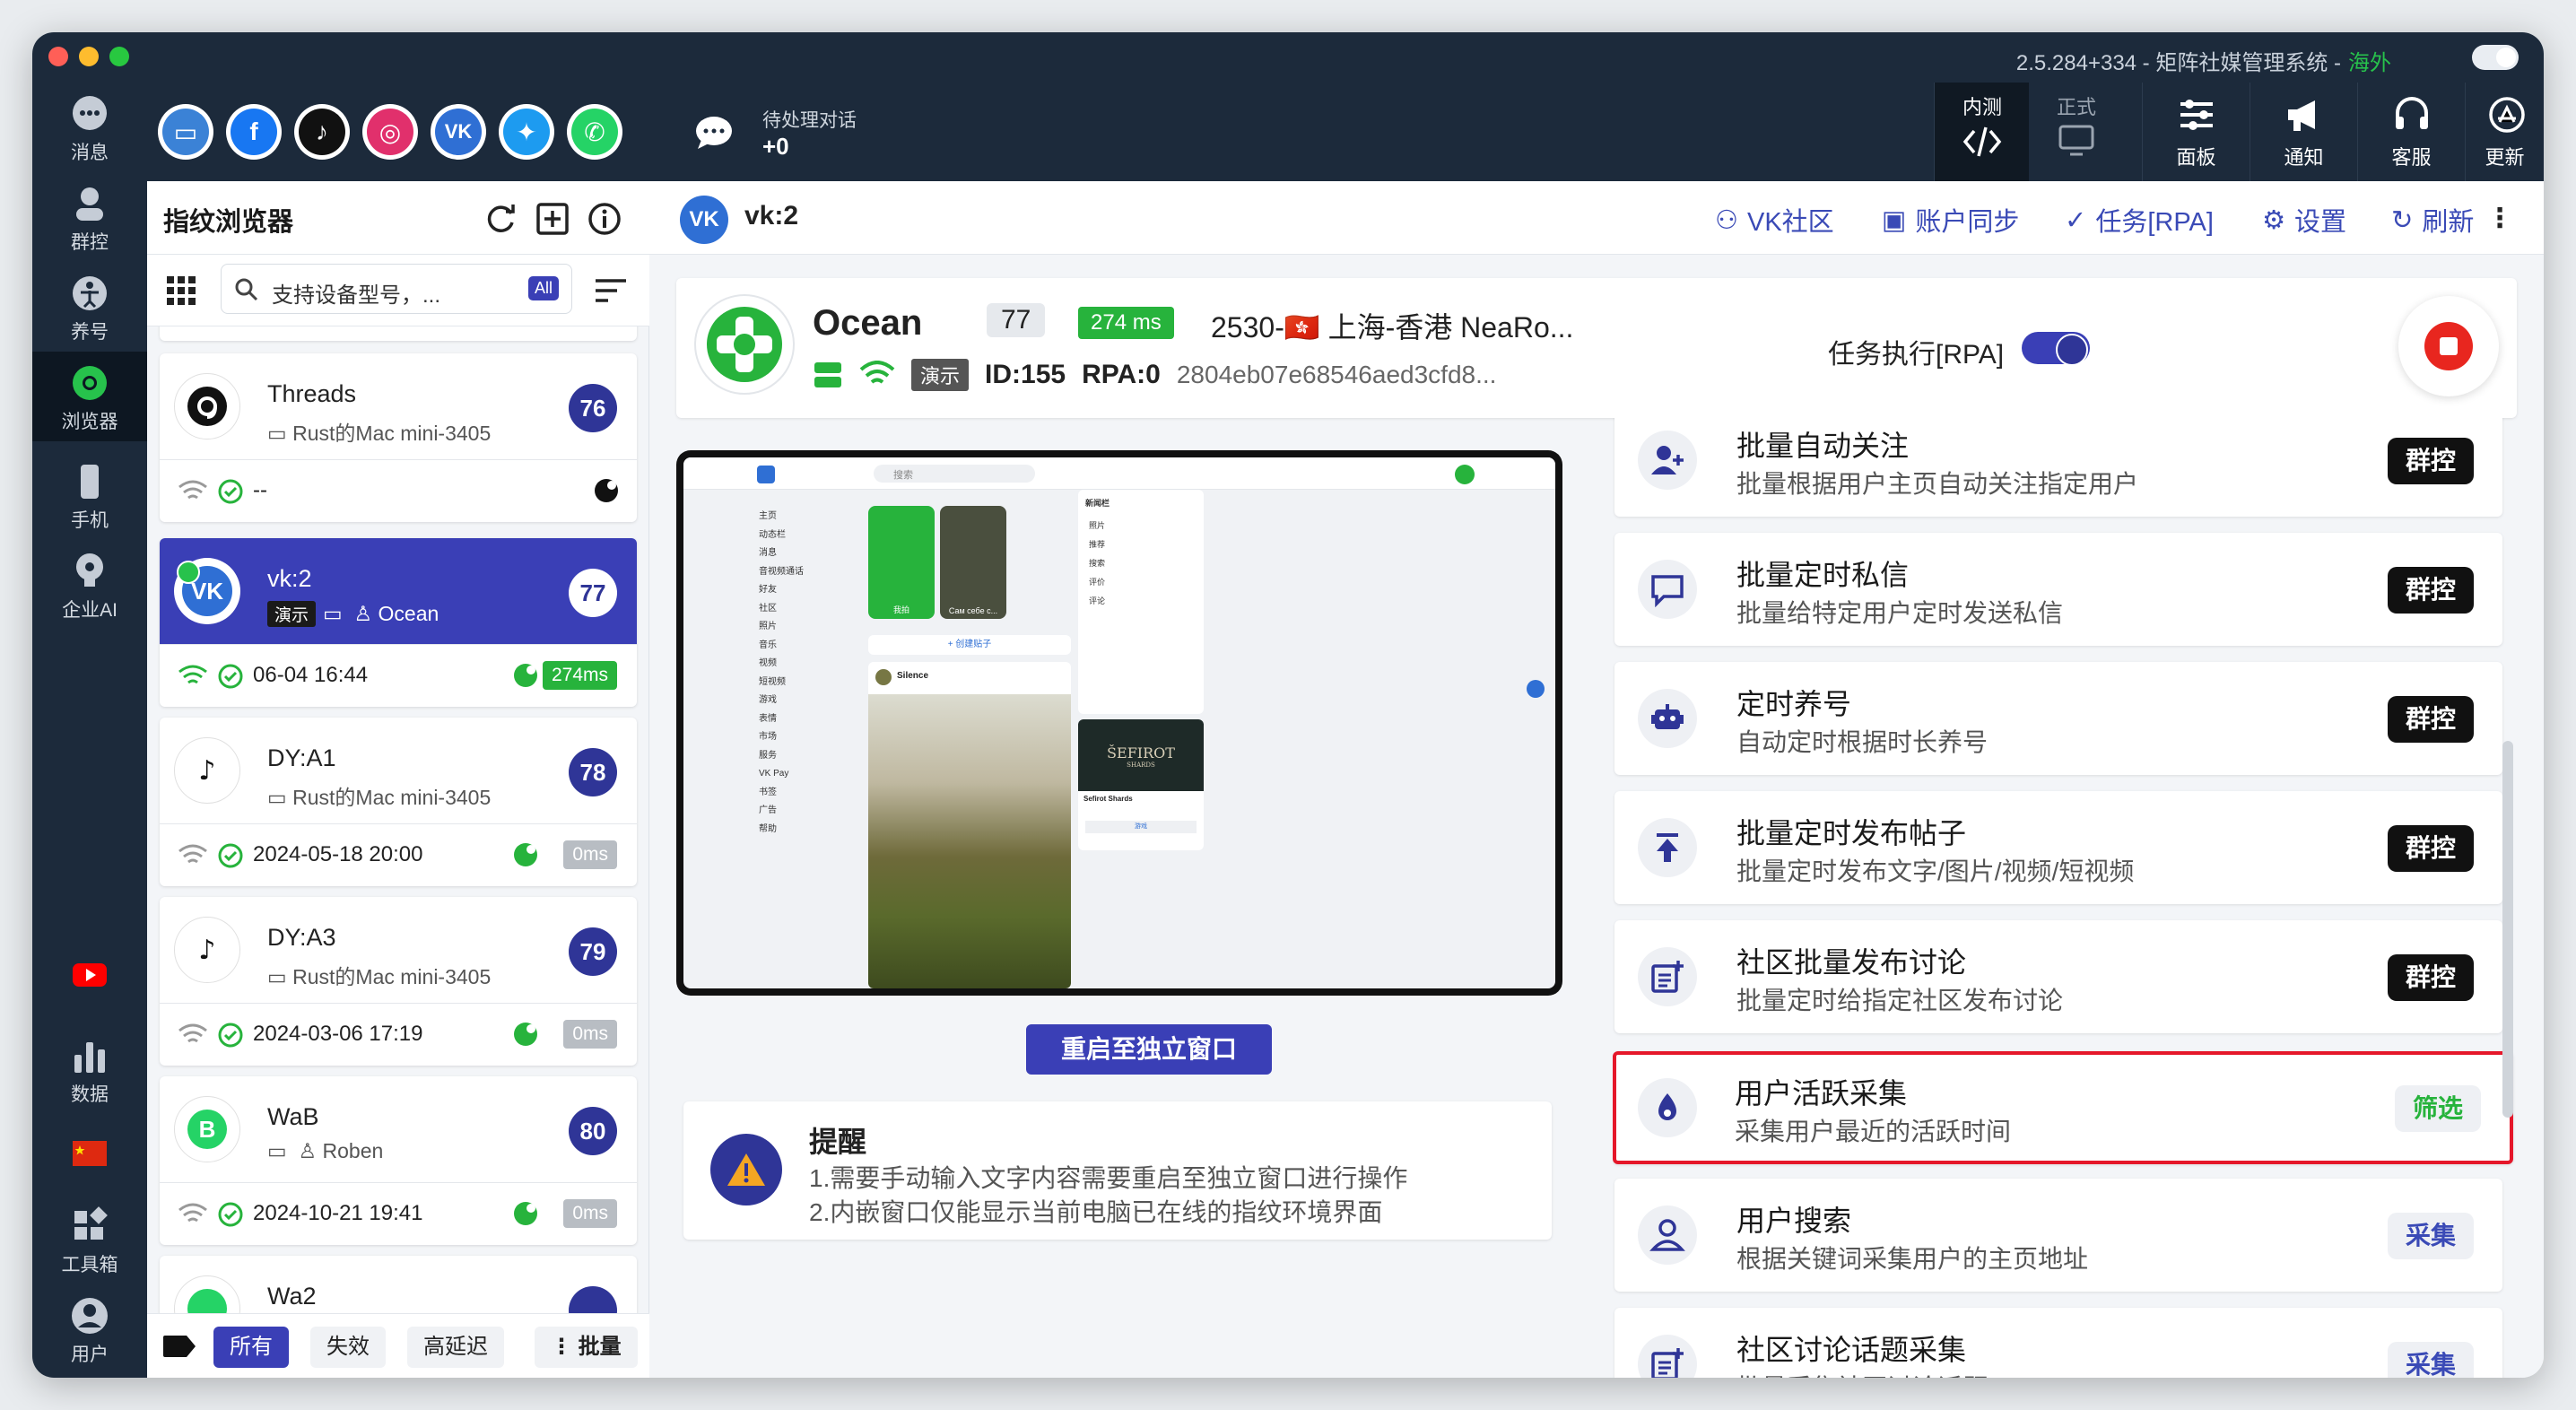 This screenshot has width=2576, height=1410. What do you see at coordinates (2063, 1108) in the screenshot?
I see `task-user-activity-collect: 用户活跃采集 采集用户最近的活跃时间 筛选` at bounding box center [2063, 1108].